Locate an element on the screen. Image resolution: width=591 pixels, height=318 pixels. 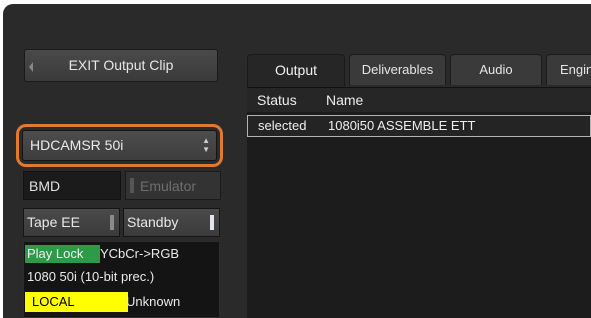
color-conversion-status: YCbCr->RGB is located at coordinates (140, 253).